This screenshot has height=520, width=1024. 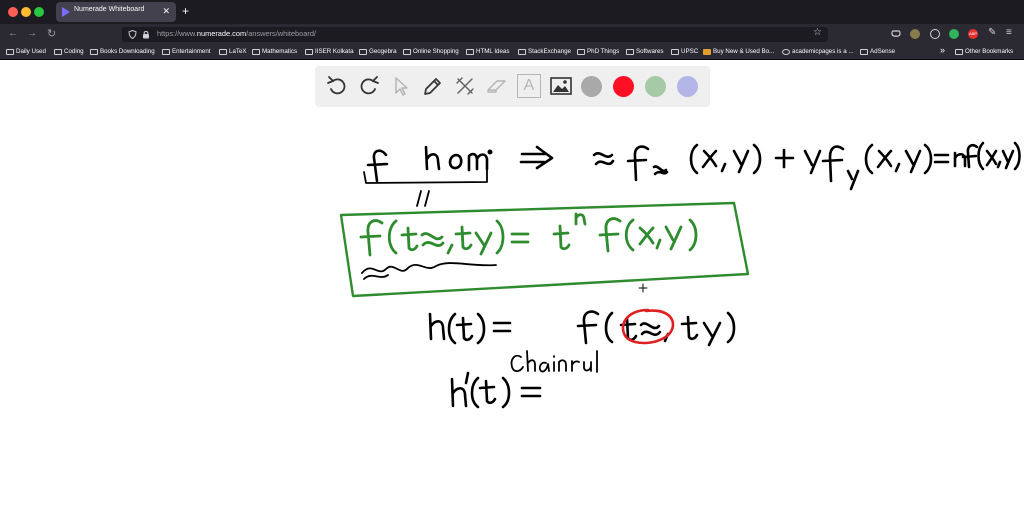 What do you see at coordinates (544, 52) in the screenshot?
I see `bookmark-folder: StackExchange` at bounding box center [544, 52].